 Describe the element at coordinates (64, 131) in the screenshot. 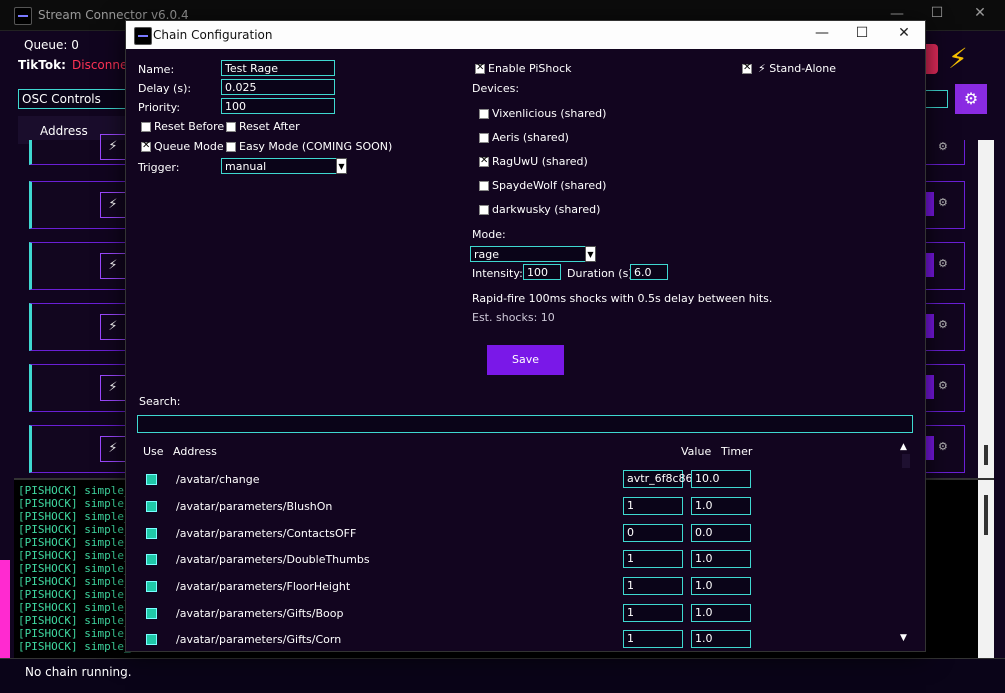

I see `address-header-label: Address` at that location.